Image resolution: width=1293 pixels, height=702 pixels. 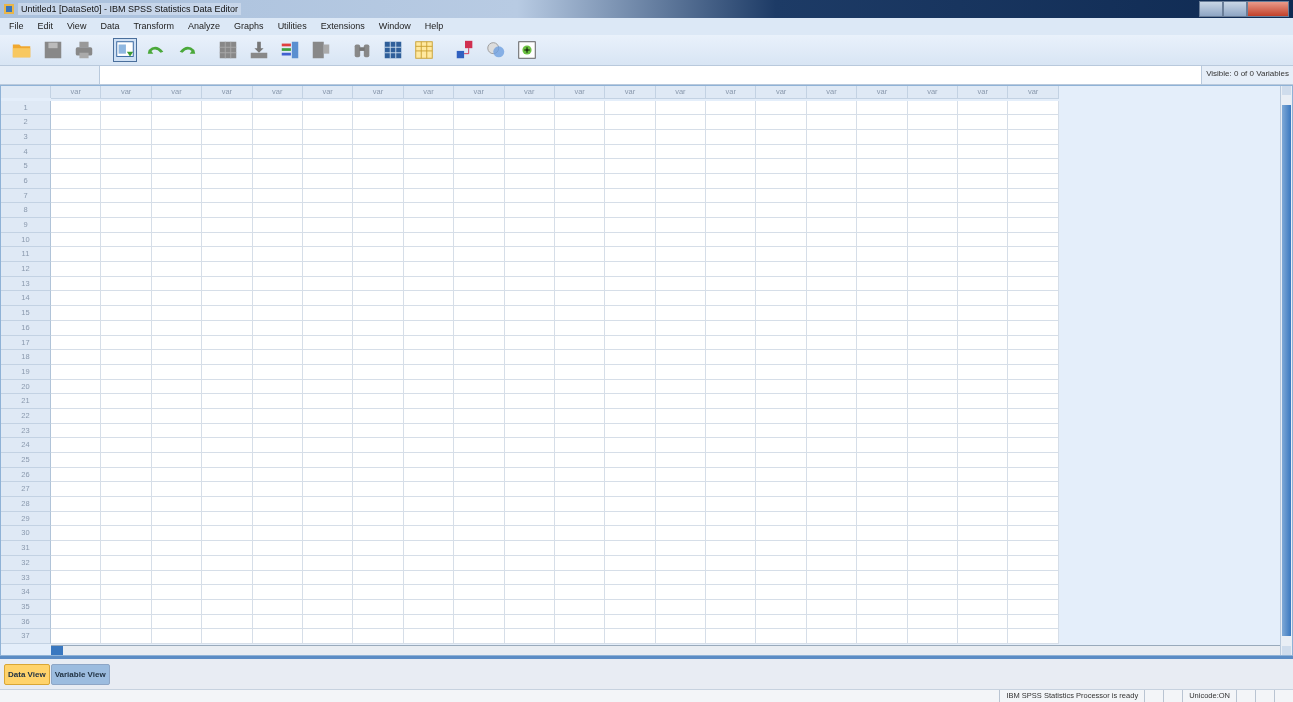 What do you see at coordinates (110, 26) in the screenshot?
I see `menu-item: Data` at bounding box center [110, 26].